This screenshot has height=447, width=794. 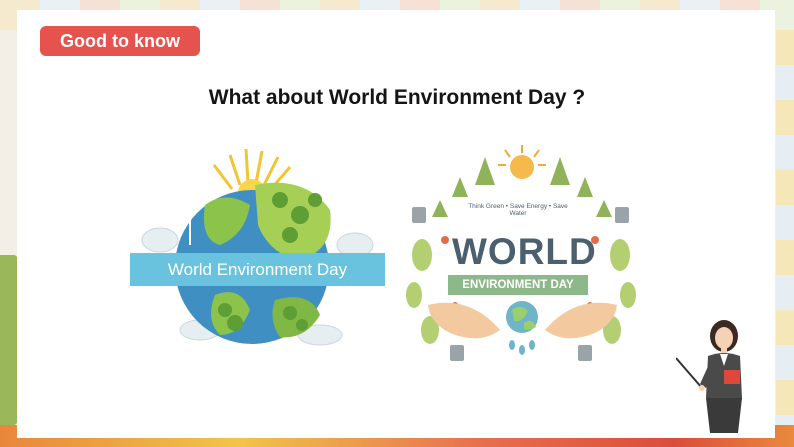 I want to click on good-to-know-badge: Good to know, so click(x=120, y=41).